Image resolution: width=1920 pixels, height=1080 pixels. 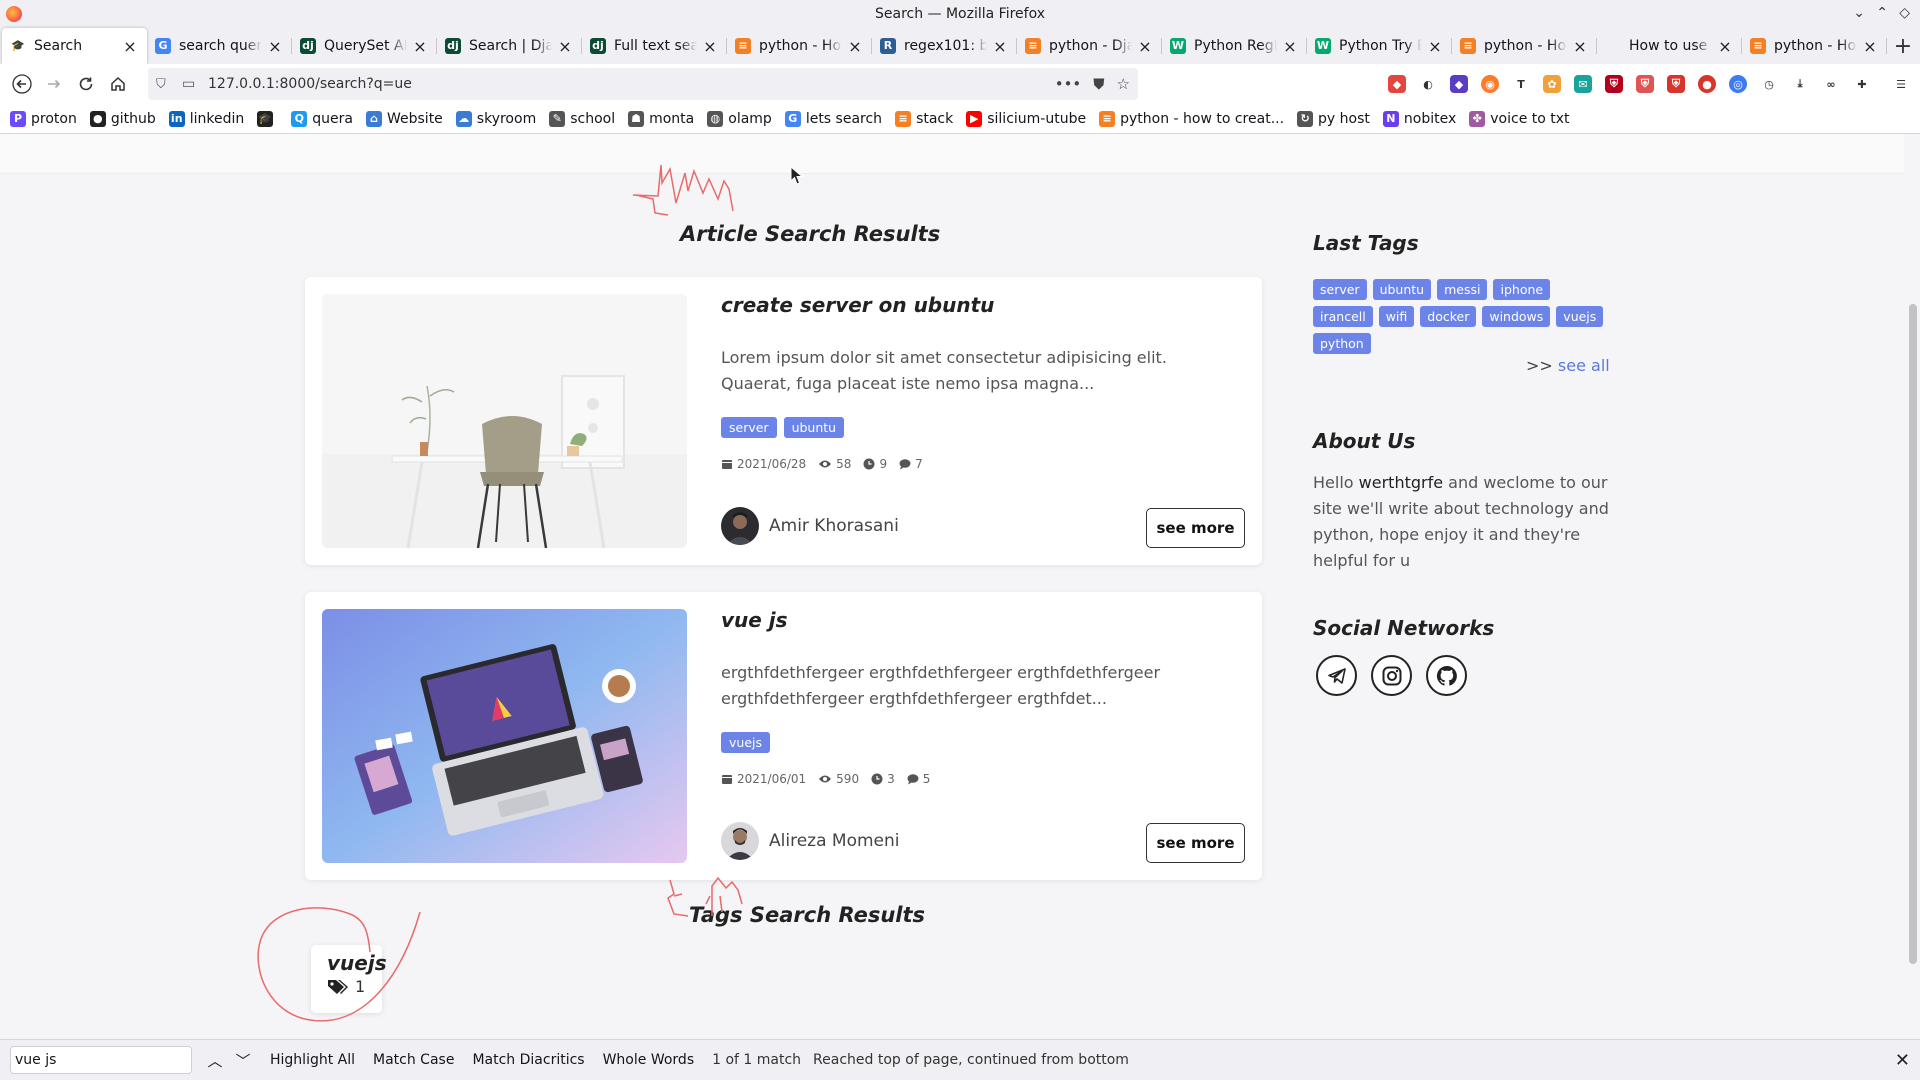 I want to click on bookmark-website: ⌂ Website, so click(x=404, y=118).